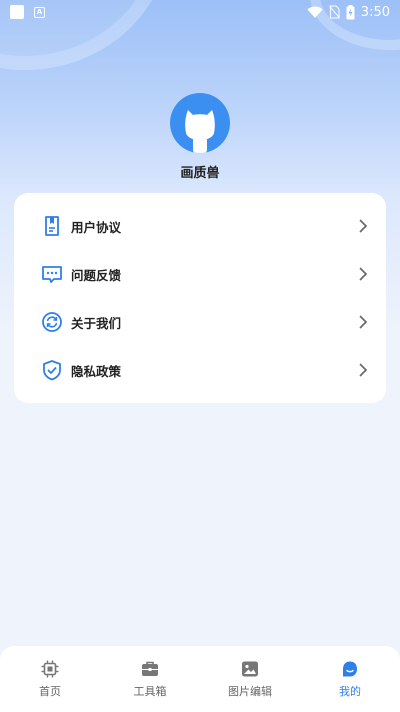 Image resolution: width=400 pixels, height=712 pixels. I want to click on tab-label: 图片编辑, so click(250, 691).